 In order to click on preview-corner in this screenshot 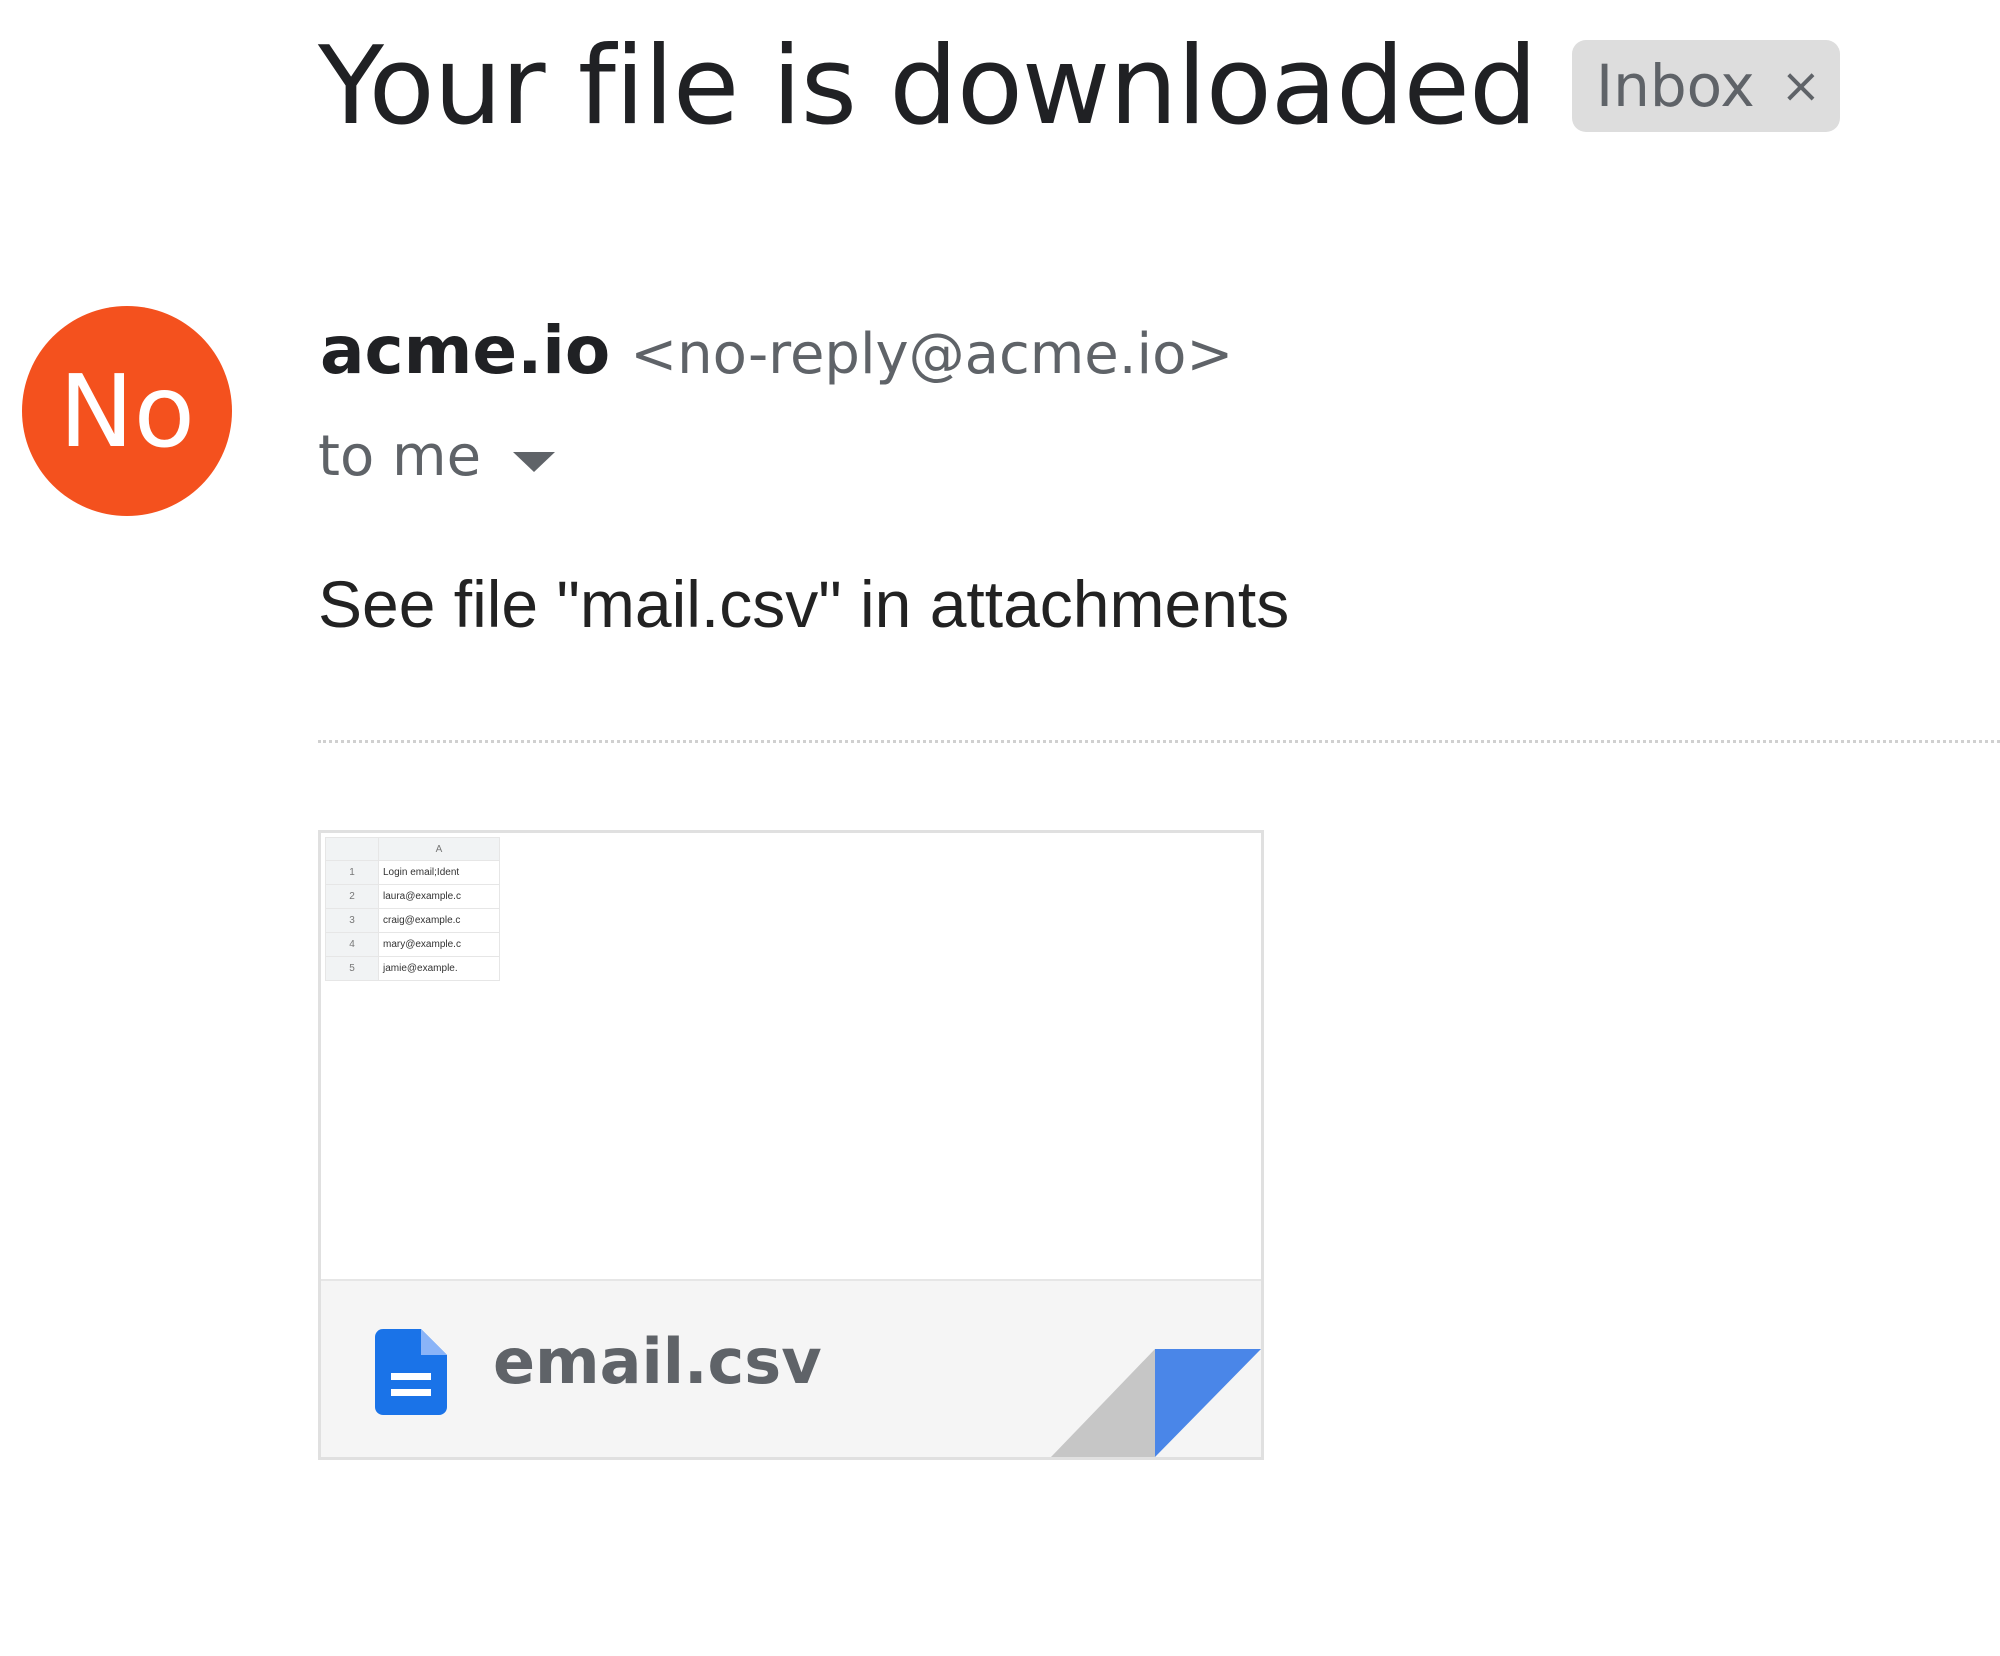, I will do `click(352, 849)`.